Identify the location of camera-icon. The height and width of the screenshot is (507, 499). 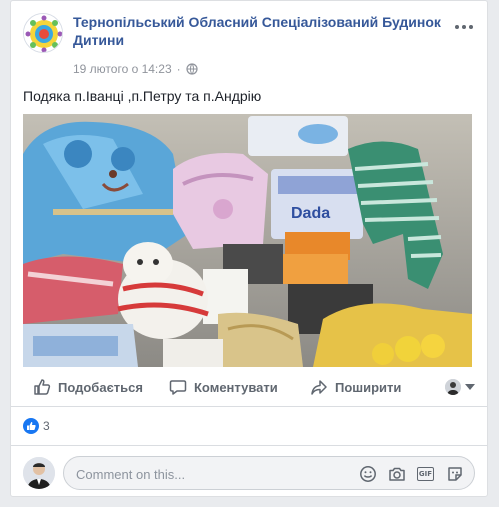
(396, 473).